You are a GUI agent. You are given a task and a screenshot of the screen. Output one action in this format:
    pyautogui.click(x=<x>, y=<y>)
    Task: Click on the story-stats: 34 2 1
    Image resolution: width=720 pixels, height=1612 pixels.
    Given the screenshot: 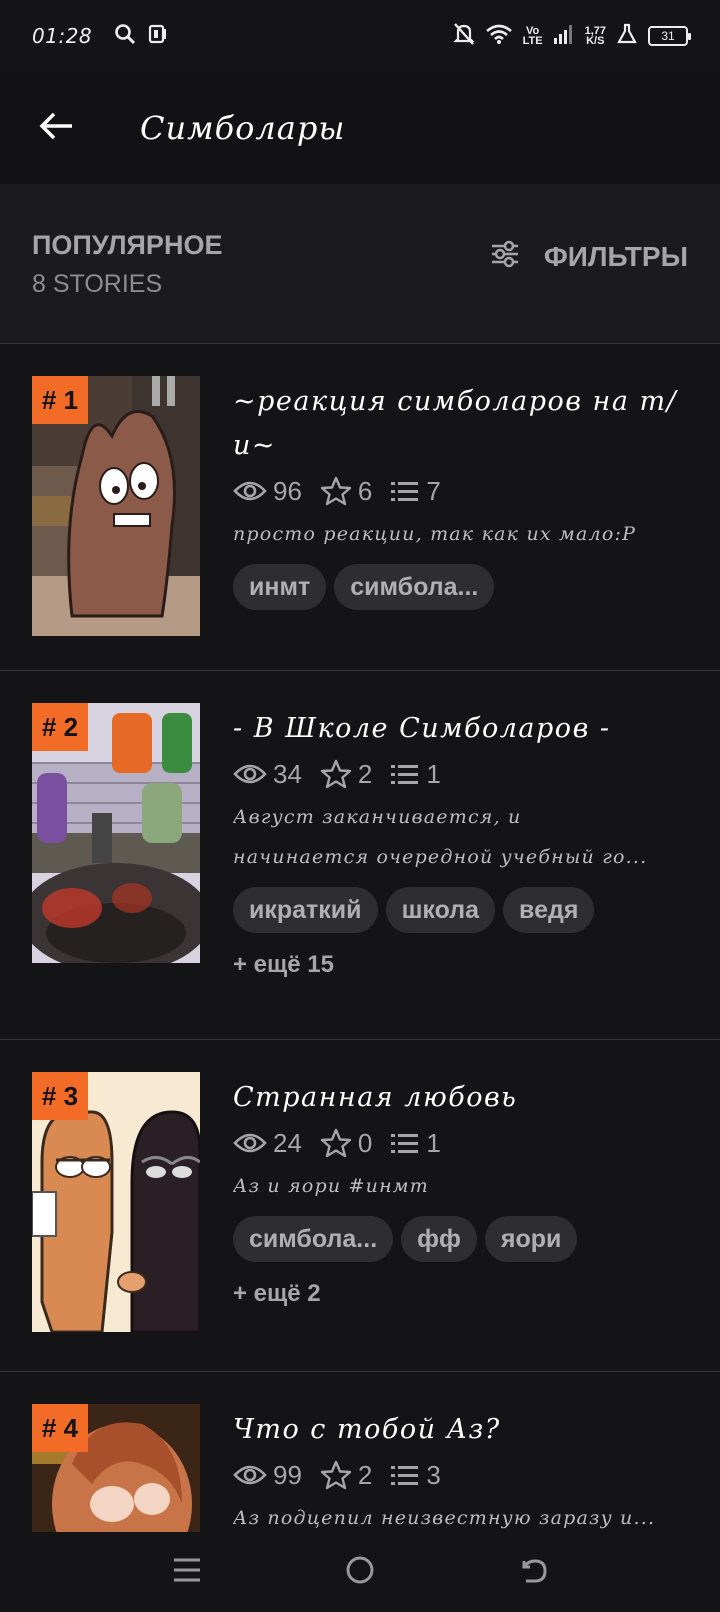 What is the action you would take?
    pyautogui.click(x=461, y=774)
    